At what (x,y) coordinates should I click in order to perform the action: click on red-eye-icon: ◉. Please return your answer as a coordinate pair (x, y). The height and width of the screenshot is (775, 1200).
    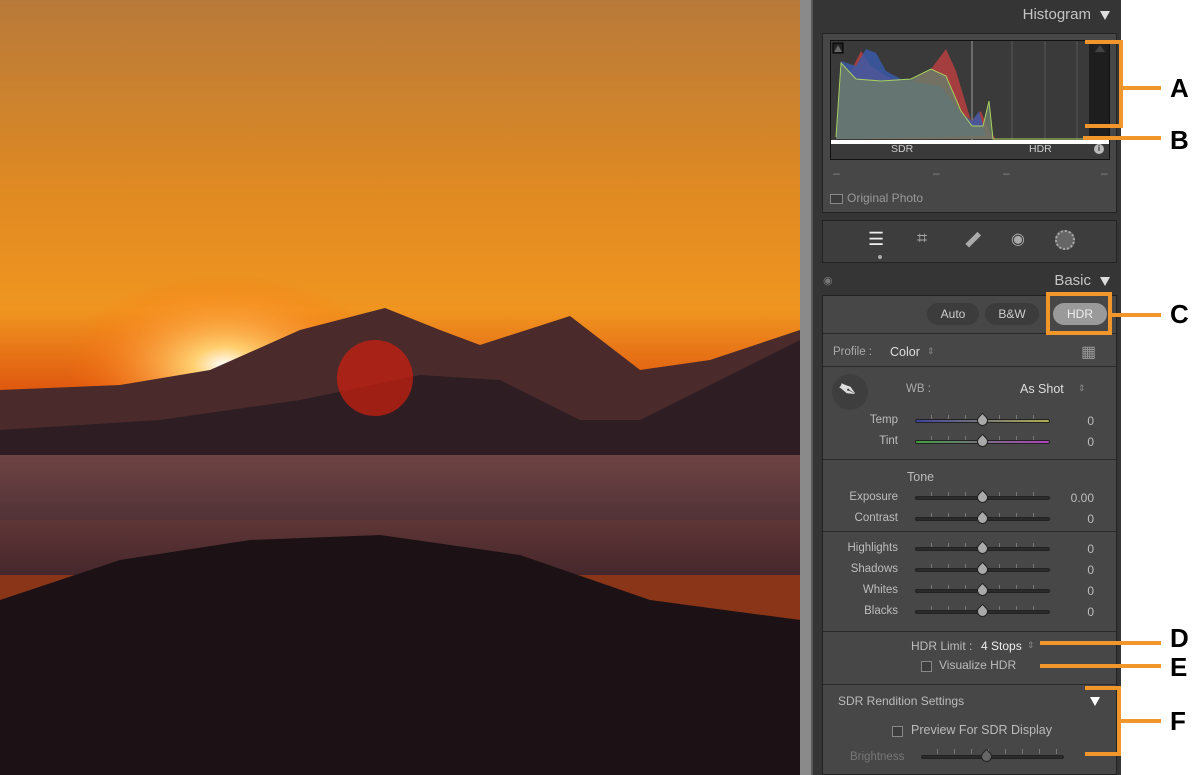
    Looking at the image, I should click on (1018, 239).